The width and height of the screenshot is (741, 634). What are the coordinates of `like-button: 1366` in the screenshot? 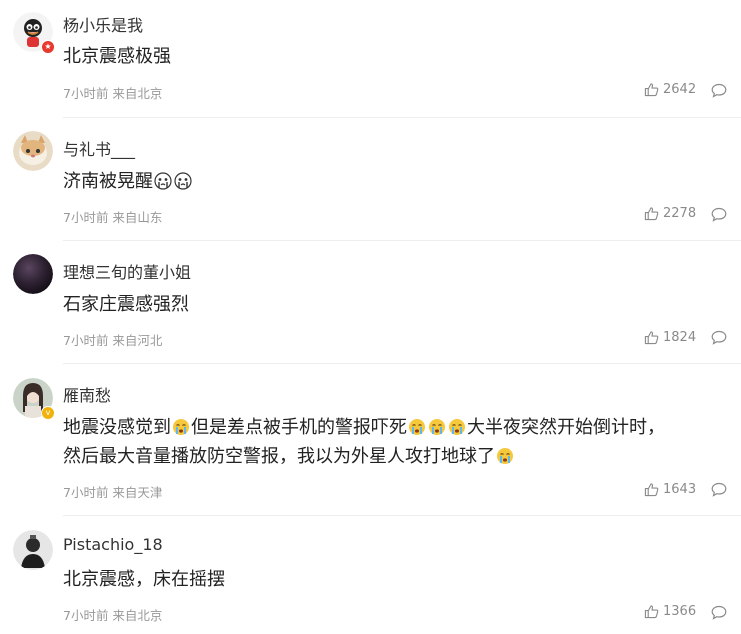 It's located at (670, 611).